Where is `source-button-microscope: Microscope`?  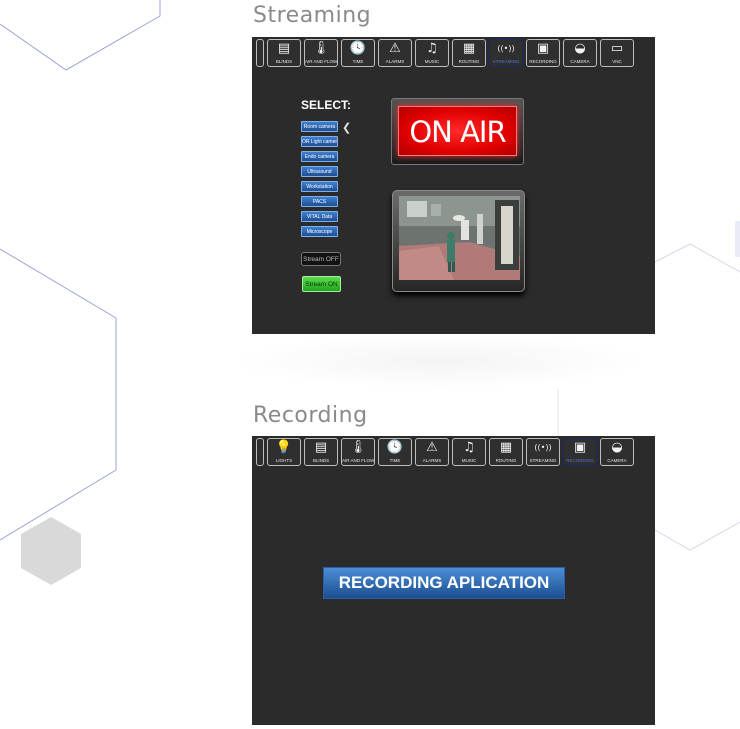 source-button-microscope: Microscope is located at coordinates (319, 231).